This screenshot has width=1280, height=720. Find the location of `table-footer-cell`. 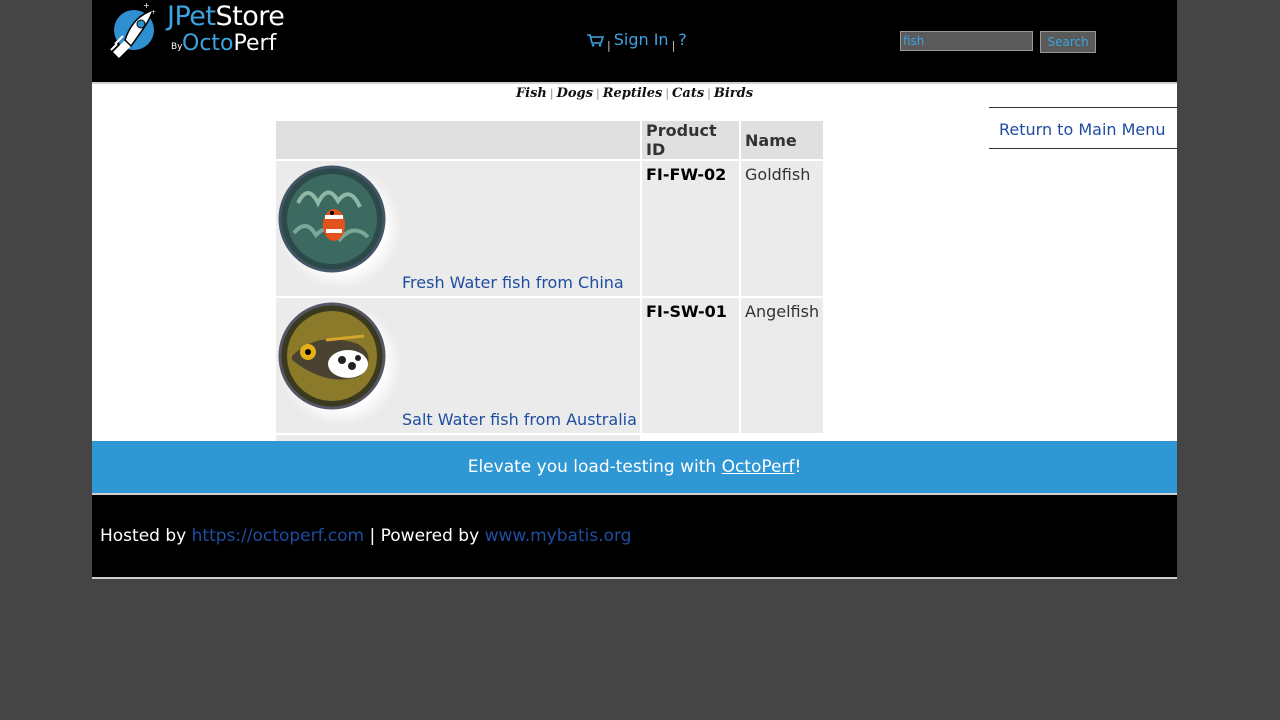

table-footer-cell is located at coordinates (458, 438).